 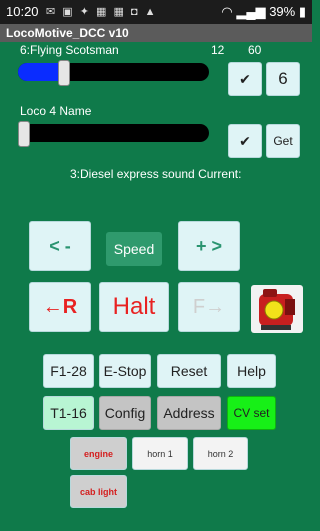 I want to click on speed-decrease-button: < -, so click(x=60, y=246).